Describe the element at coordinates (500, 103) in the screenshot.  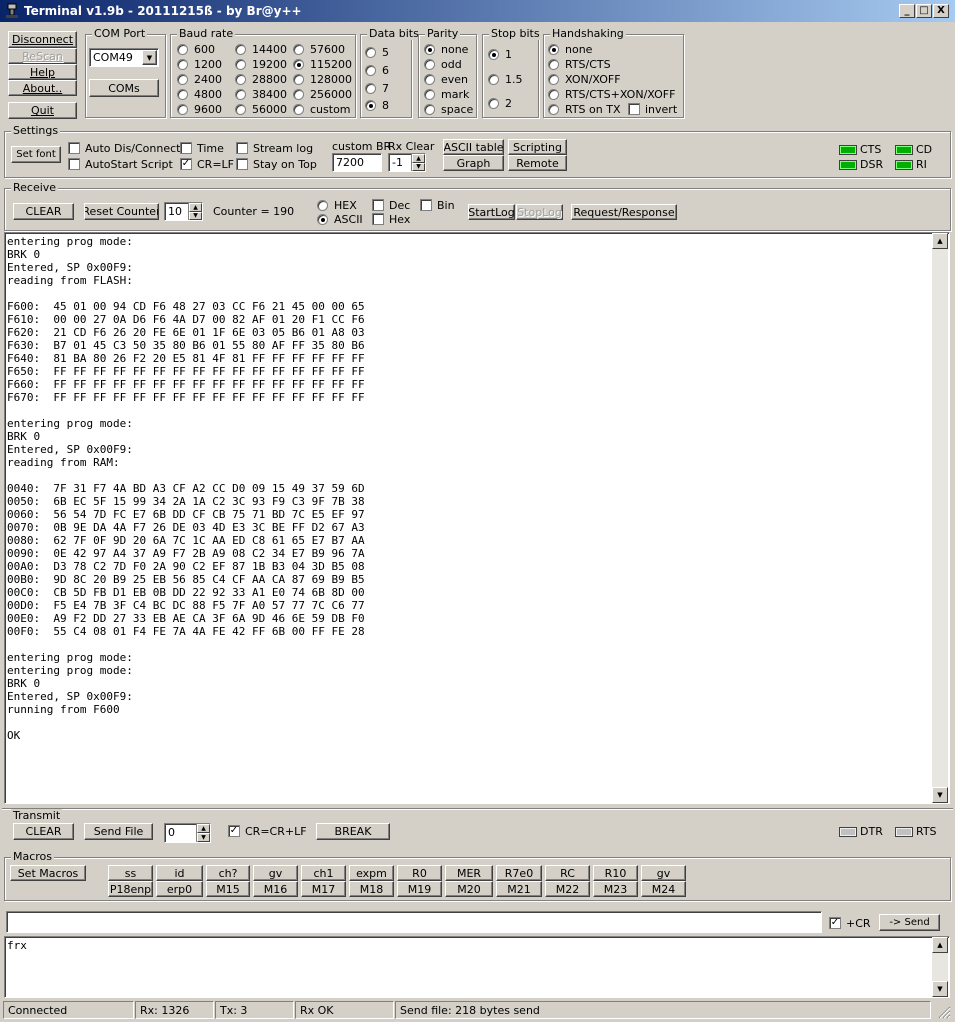
I see `stop-bits-2: 2` at that location.